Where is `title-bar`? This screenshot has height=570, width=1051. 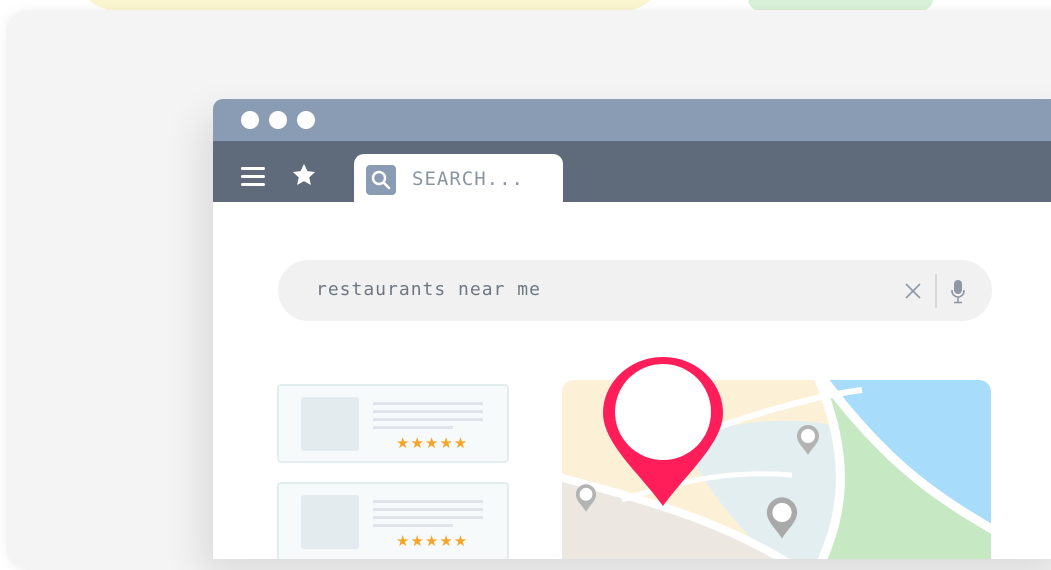 title-bar is located at coordinates (632, 120).